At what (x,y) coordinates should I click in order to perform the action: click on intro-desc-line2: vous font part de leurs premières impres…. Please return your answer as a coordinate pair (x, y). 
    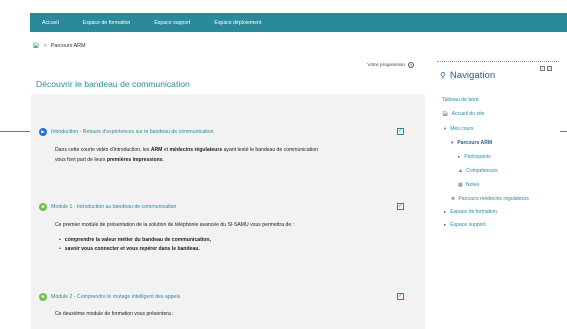
    Looking at the image, I should click on (110, 159).